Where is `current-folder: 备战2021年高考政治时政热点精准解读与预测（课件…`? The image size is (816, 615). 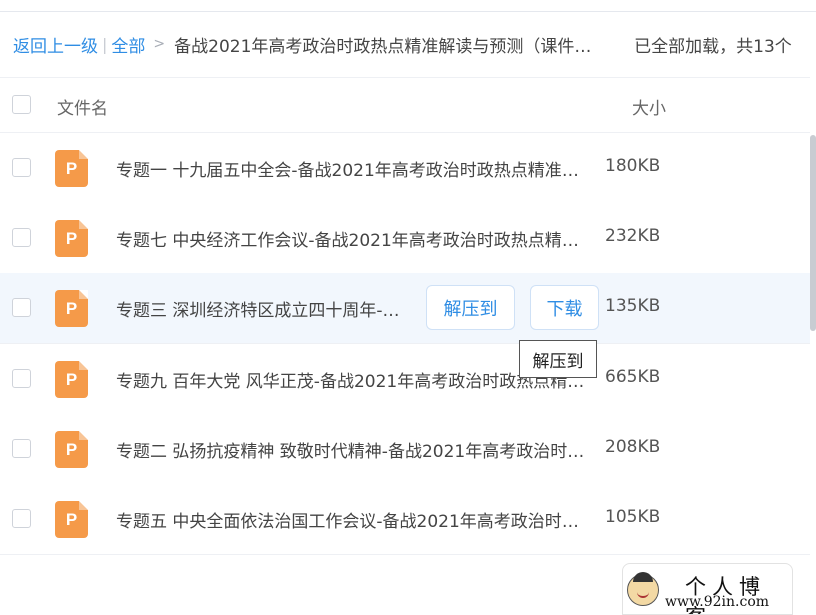
current-folder: 备战2021年高考政治时政热点精准解读与预测（课件… is located at coordinates (383, 46).